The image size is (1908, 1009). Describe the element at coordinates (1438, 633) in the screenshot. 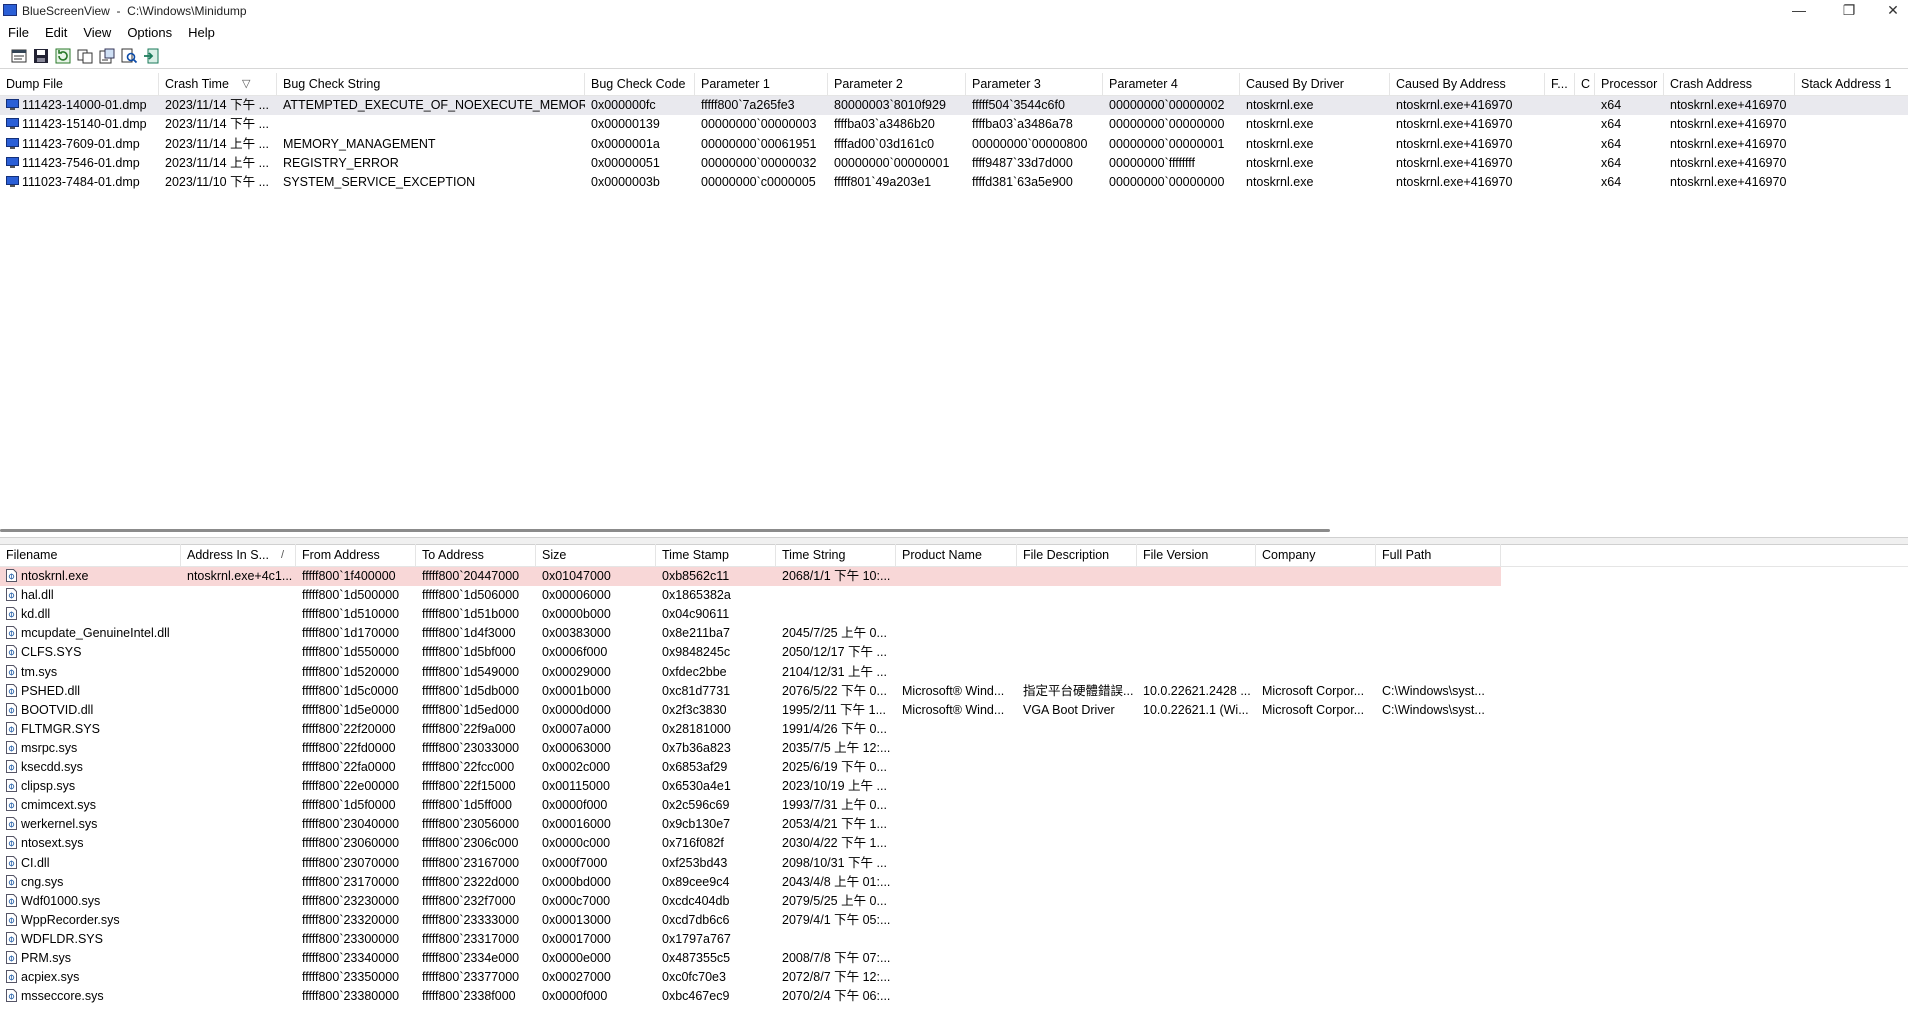

I see `cell-full-path` at that location.